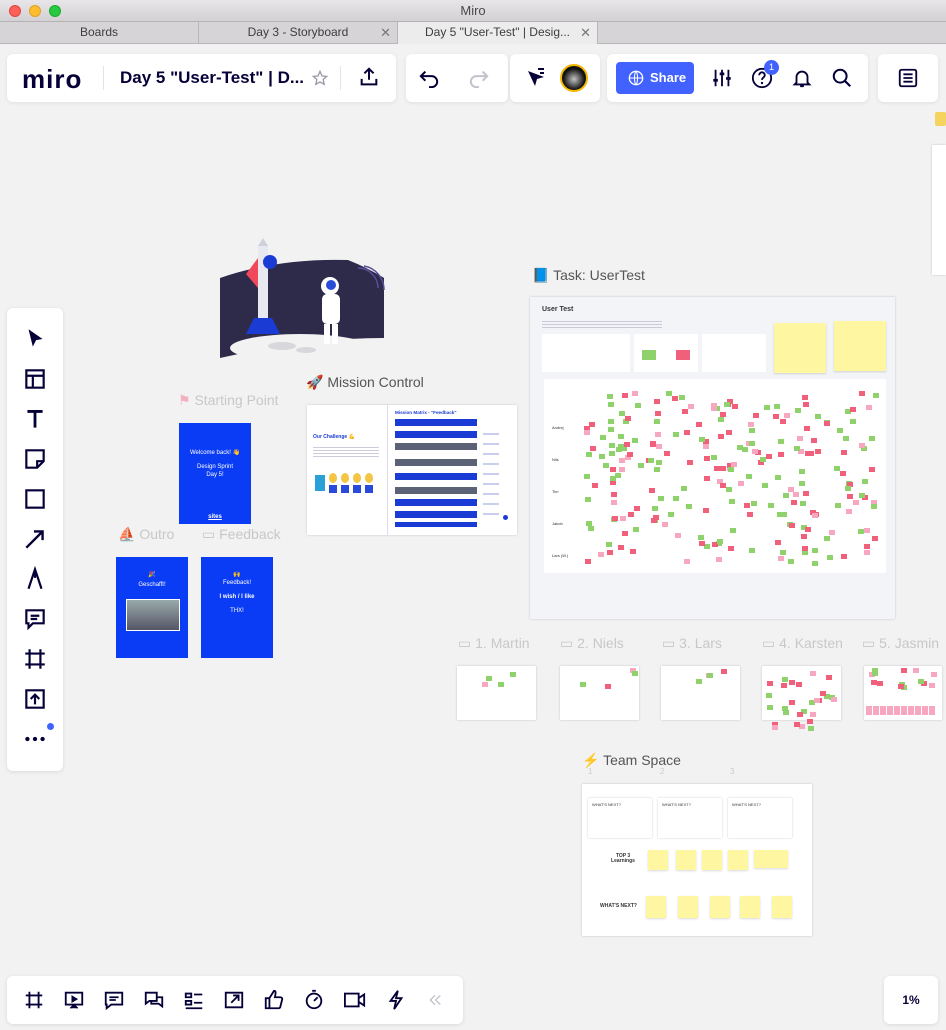  Describe the element at coordinates (34, 1000) in the screenshot. I see `frames-icon` at that location.